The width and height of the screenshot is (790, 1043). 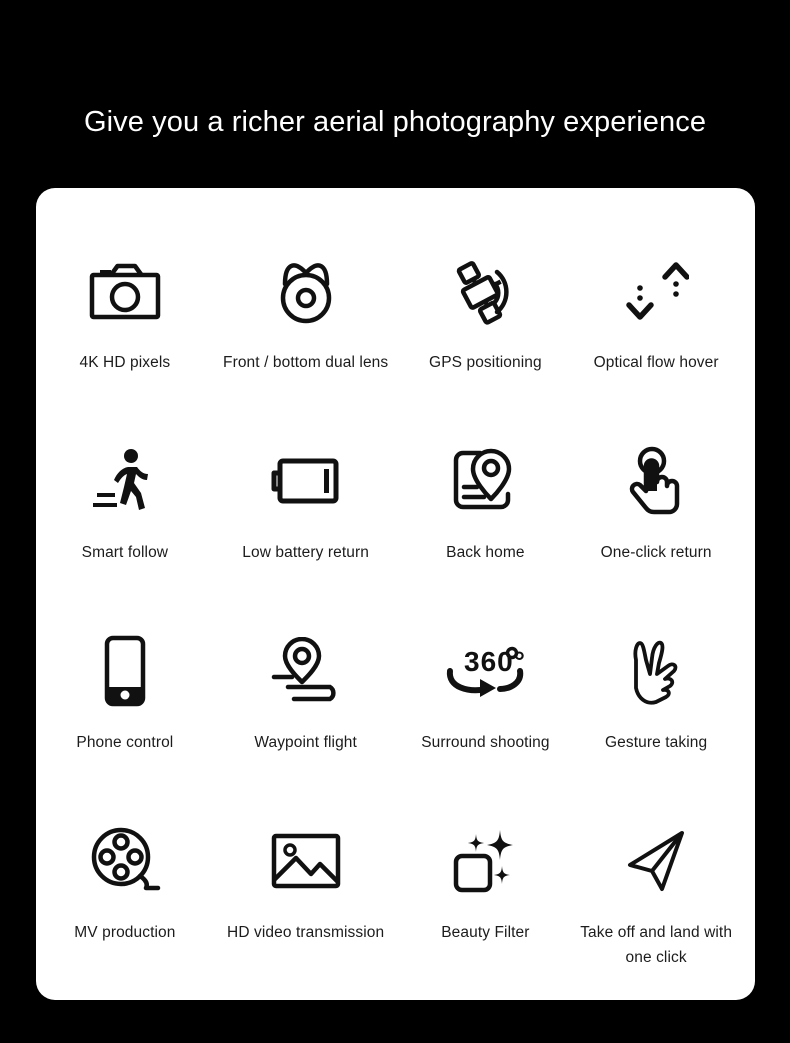 What do you see at coordinates (125, 362) in the screenshot?
I see `feature-label: 4K HD pixels` at bounding box center [125, 362].